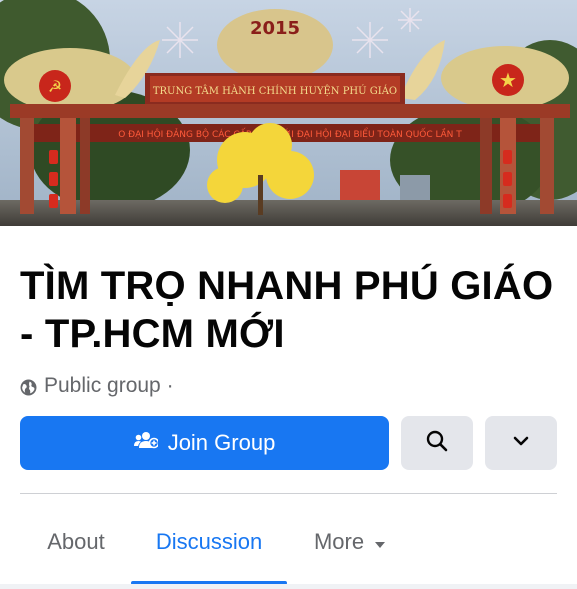 The width and height of the screenshot is (577, 589). Describe the element at coordinates (287, 310) in the screenshot. I see `group-title: TÌM TRỌ NHANH PHÚ GIÁO - TP.HCM MỚI` at that location.